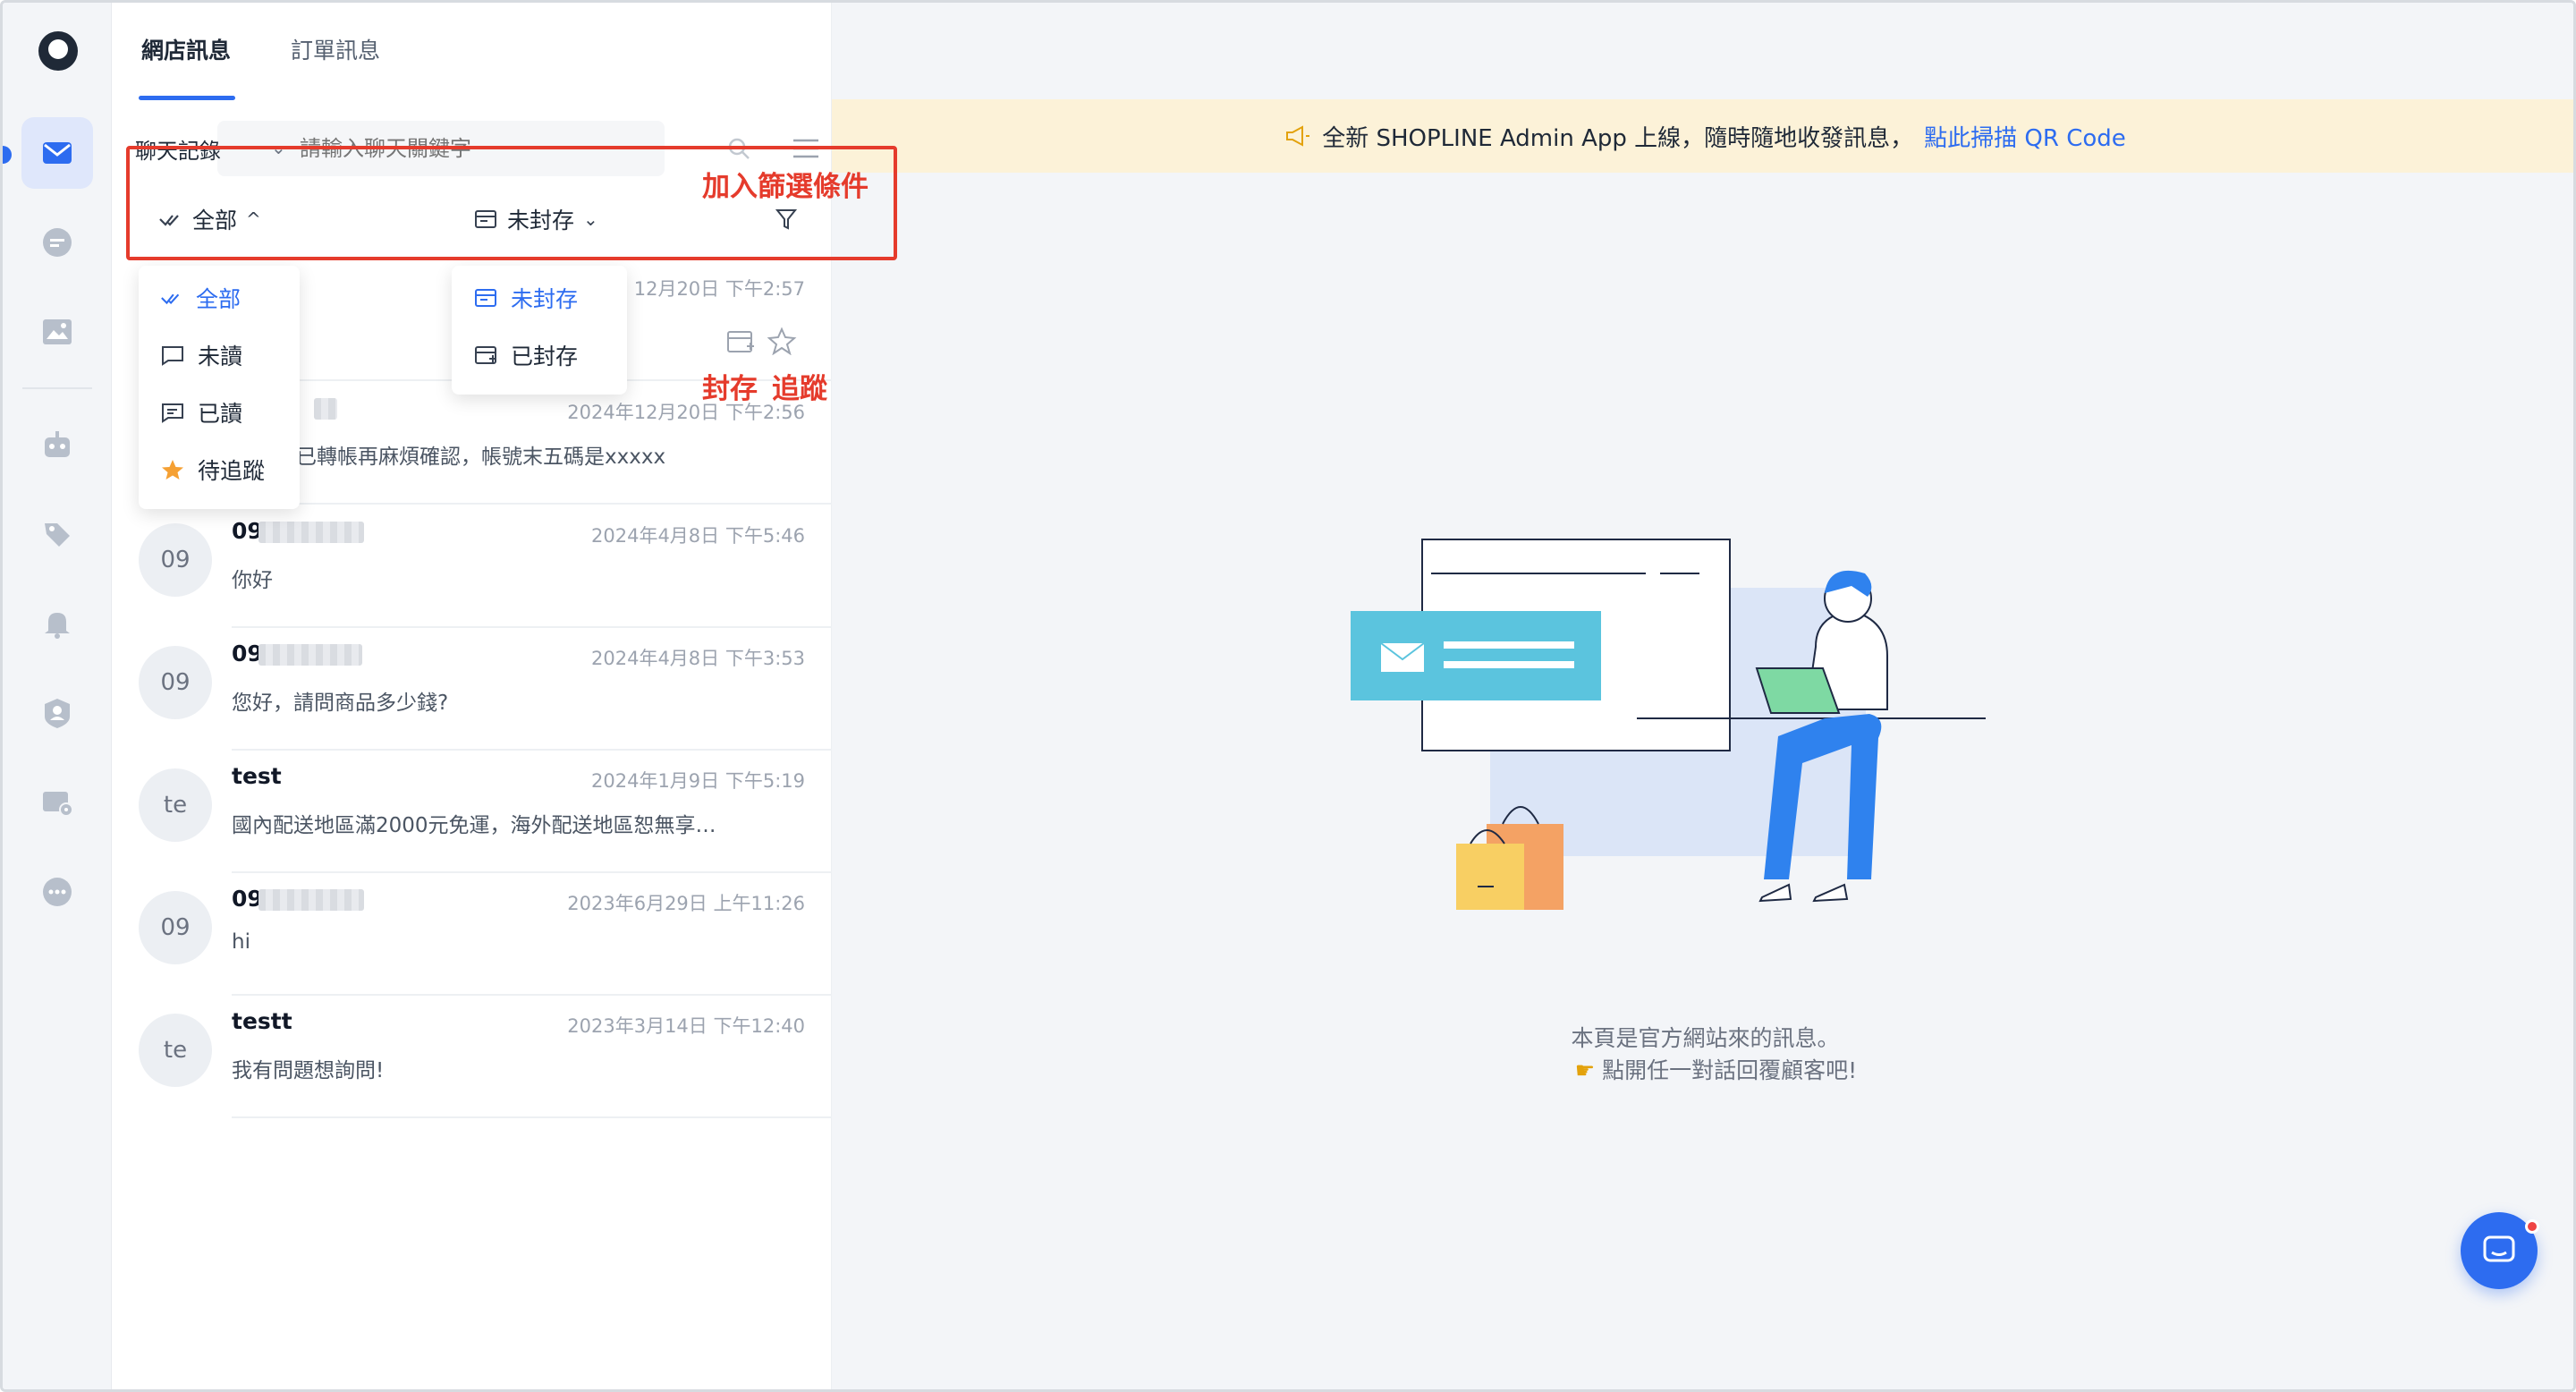 Image resolution: width=2576 pixels, height=1392 pixels. I want to click on option-label: 全部, so click(219, 299).